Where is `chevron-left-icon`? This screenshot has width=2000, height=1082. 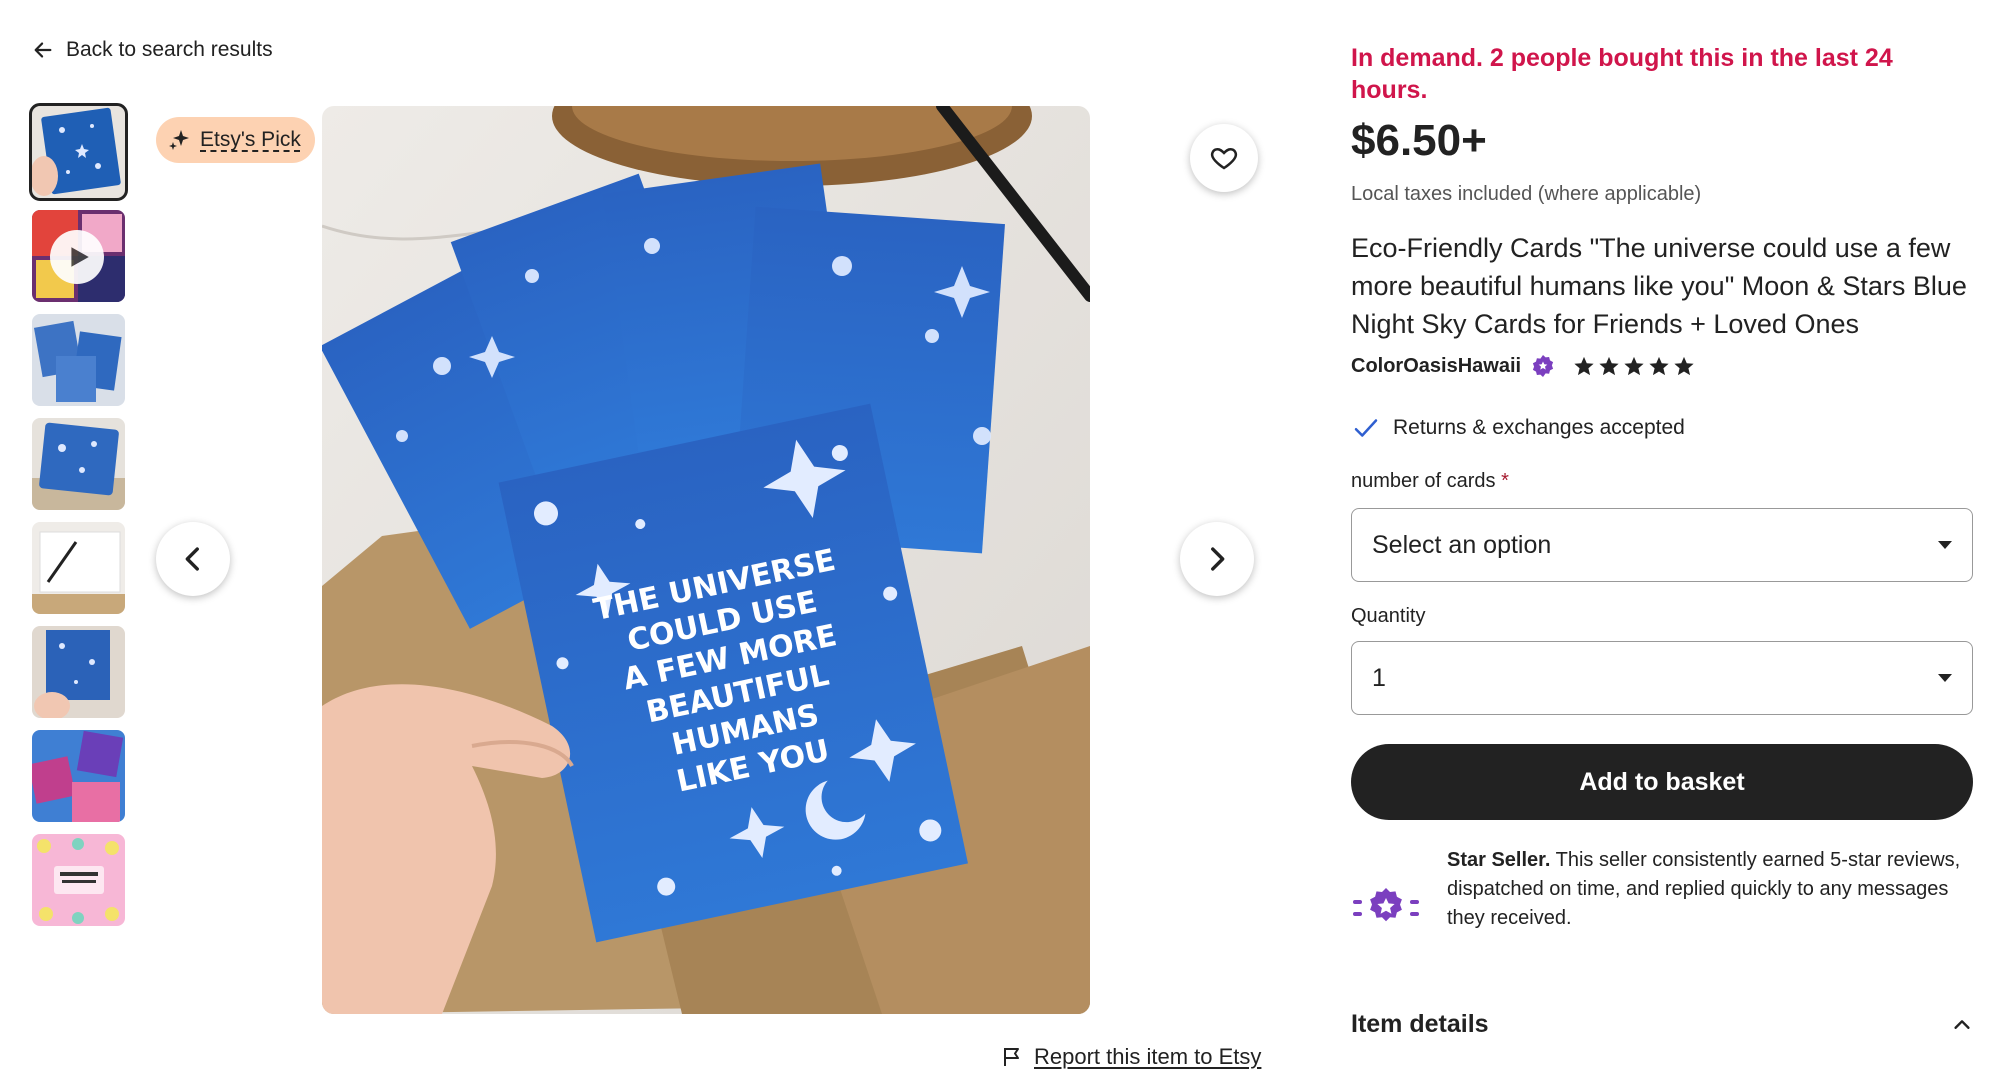 chevron-left-icon is located at coordinates (192, 559).